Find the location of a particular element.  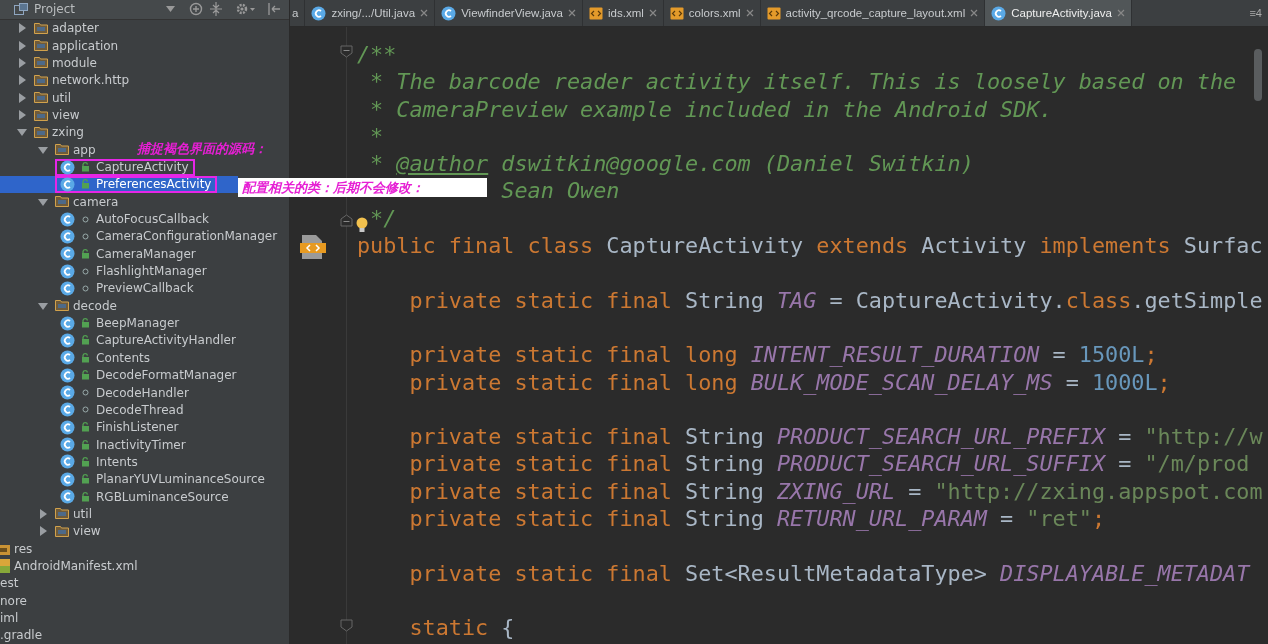

class-label: RGBLuminanceSource is located at coordinates (162, 496).